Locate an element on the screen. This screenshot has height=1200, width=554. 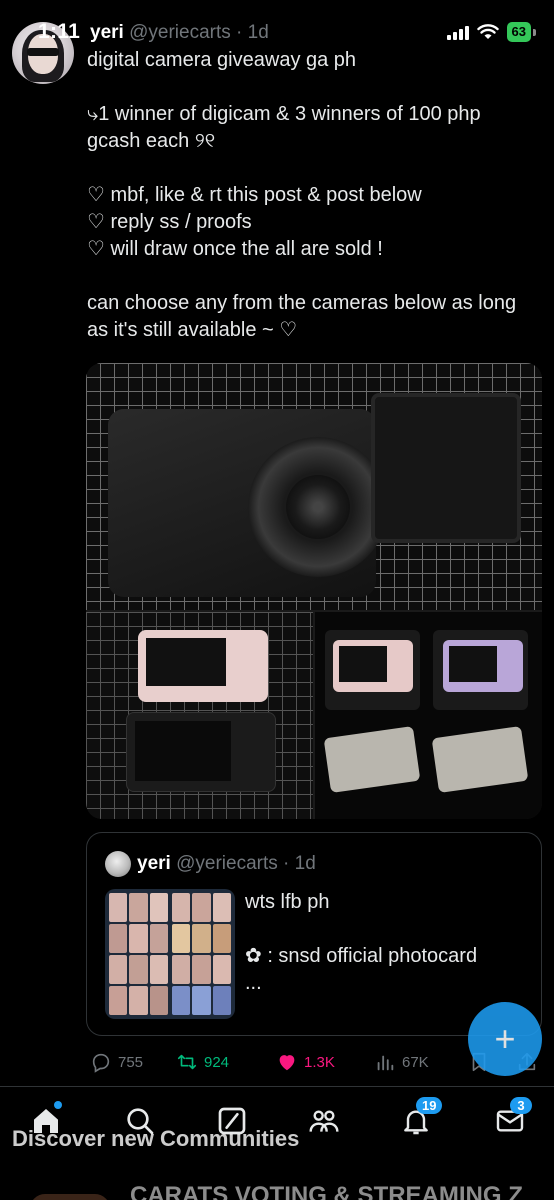
plus-icon: + is located at coordinates (505, 1038).